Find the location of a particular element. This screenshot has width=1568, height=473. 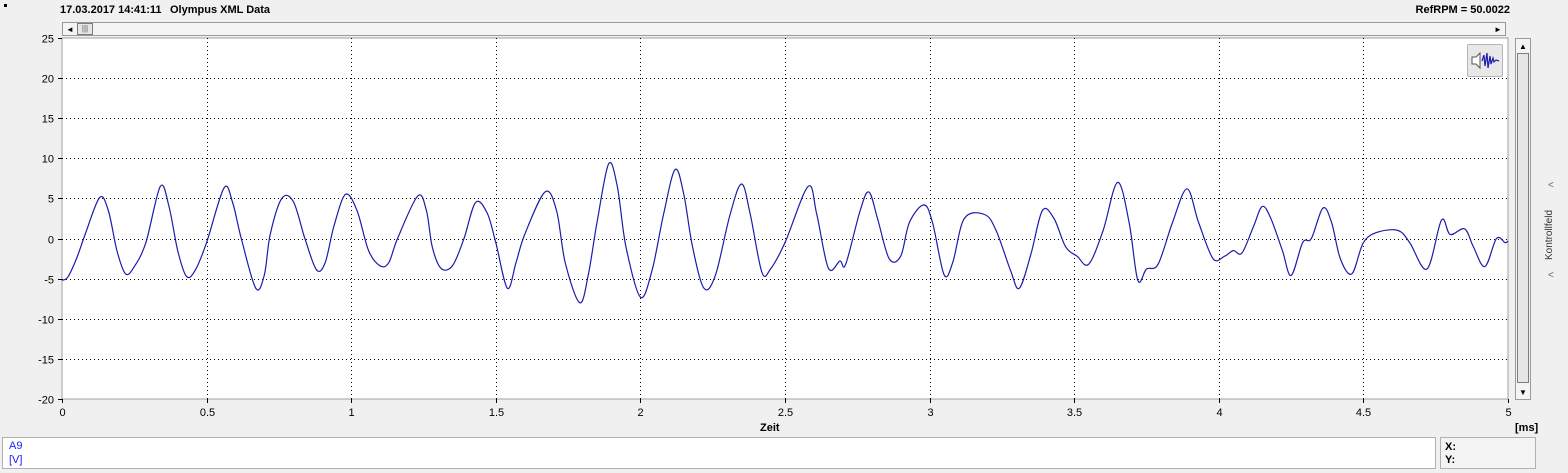

cursor-readout: X: Y: is located at coordinates (1488, 453).